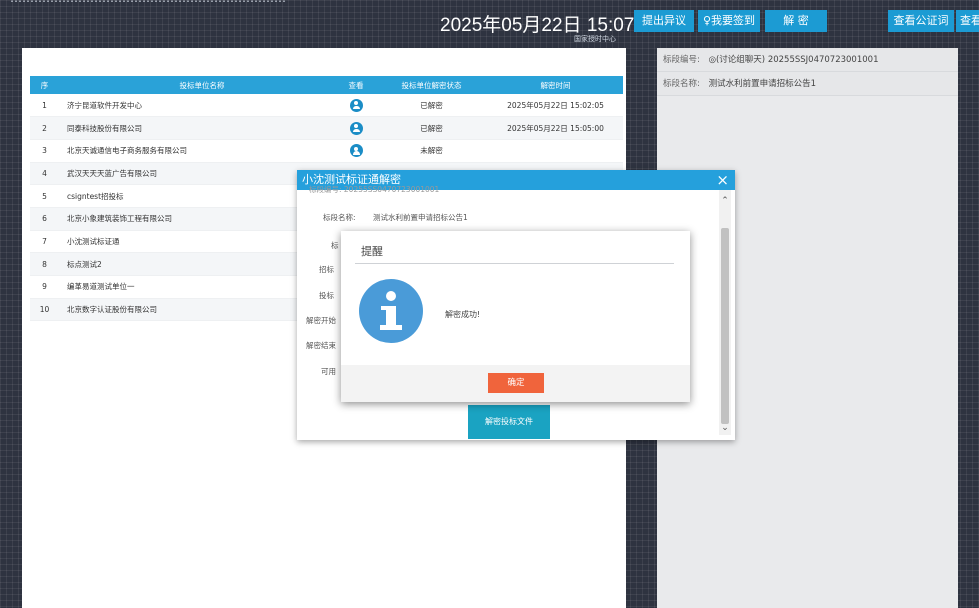 The height and width of the screenshot is (608, 979). I want to click on dialog-row-label: 可用, so click(328, 371).